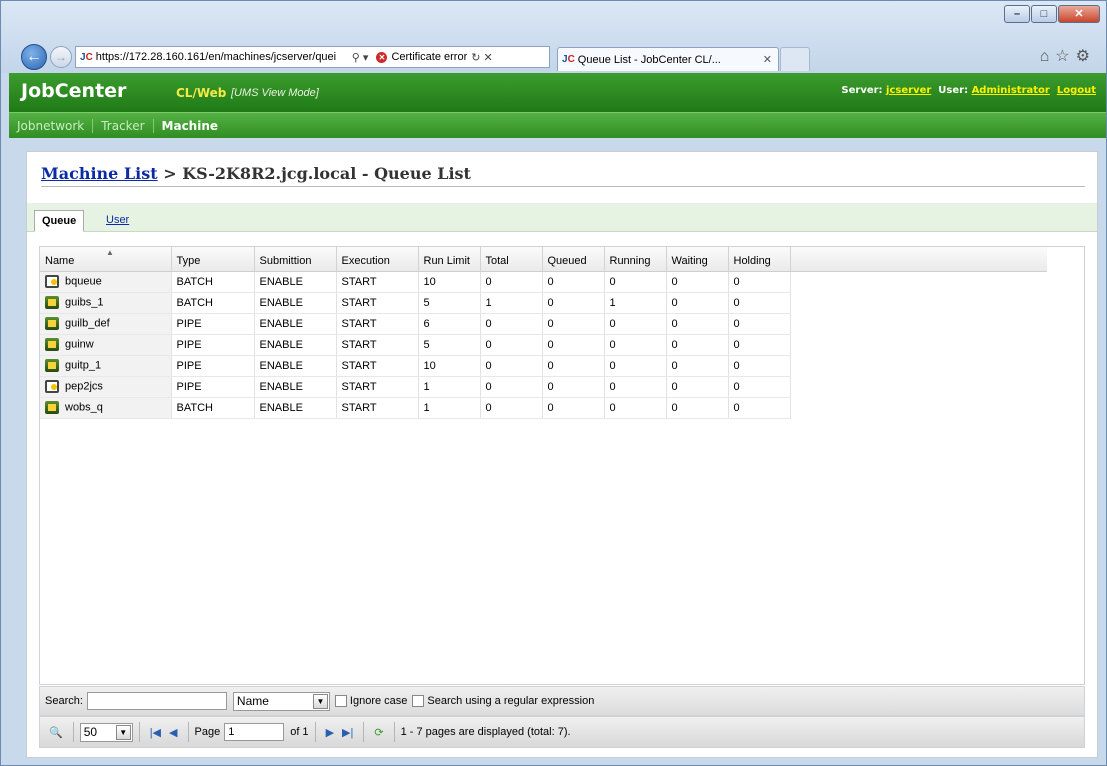 This screenshot has height=766, width=1107. What do you see at coordinates (213, 282) in the screenshot?
I see `cell-type: BATCH` at bounding box center [213, 282].